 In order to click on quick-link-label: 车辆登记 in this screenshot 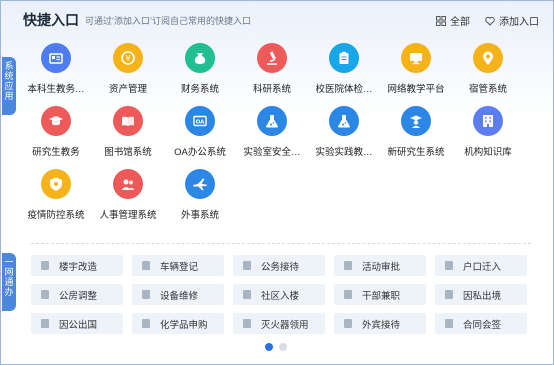, I will do `click(179, 267)`.